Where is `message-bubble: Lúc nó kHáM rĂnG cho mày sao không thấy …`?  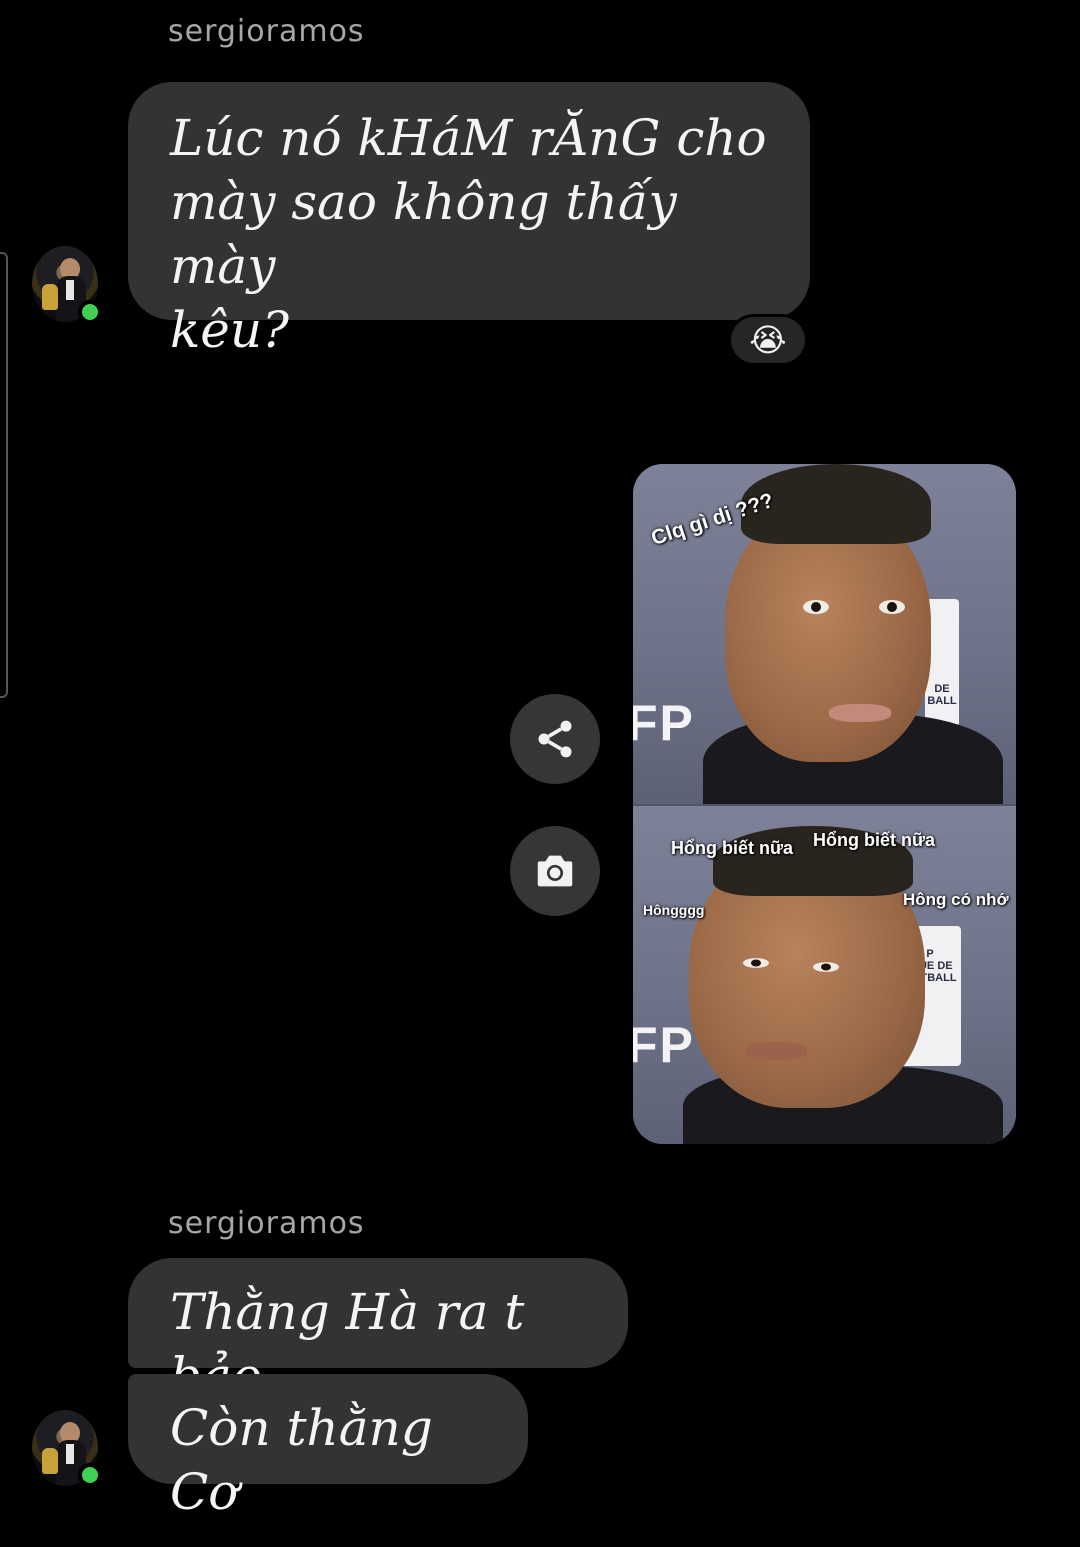
message-bubble: Lúc nó kHáM rĂnG cho mày sao không thấy … is located at coordinates (469, 220).